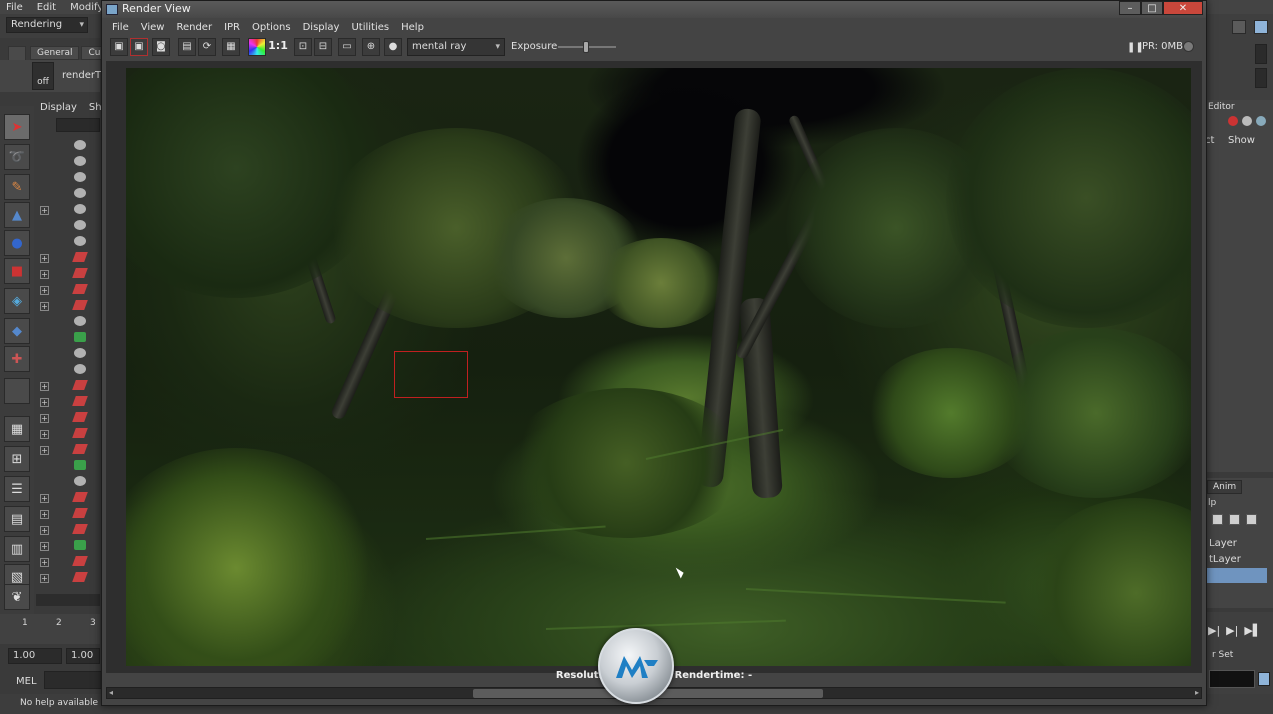 This screenshot has height=714, width=1273. What do you see at coordinates (35, 656) in the screenshot?
I see `range-start-field: 1.00` at bounding box center [35, 656].